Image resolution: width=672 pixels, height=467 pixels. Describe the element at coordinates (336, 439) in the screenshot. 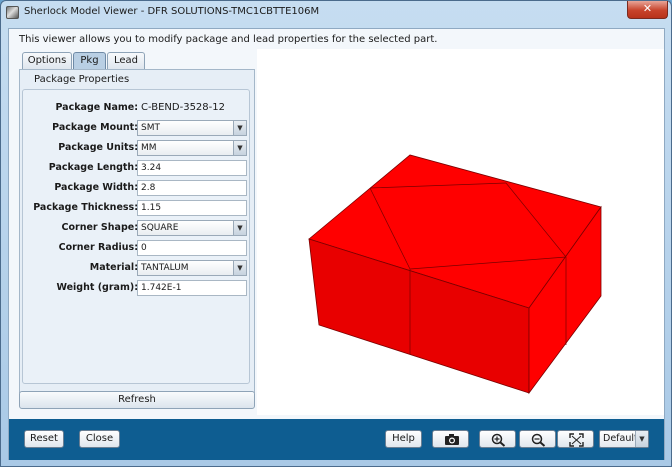

I see `bottom-toolbar: Reset Close Help Default ▼` at that location.